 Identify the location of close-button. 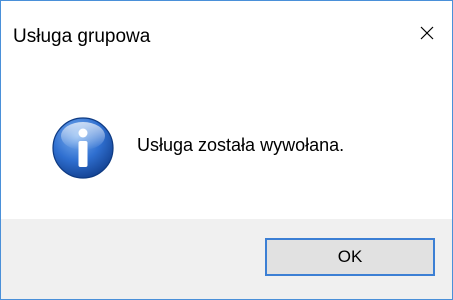
(427, 33).